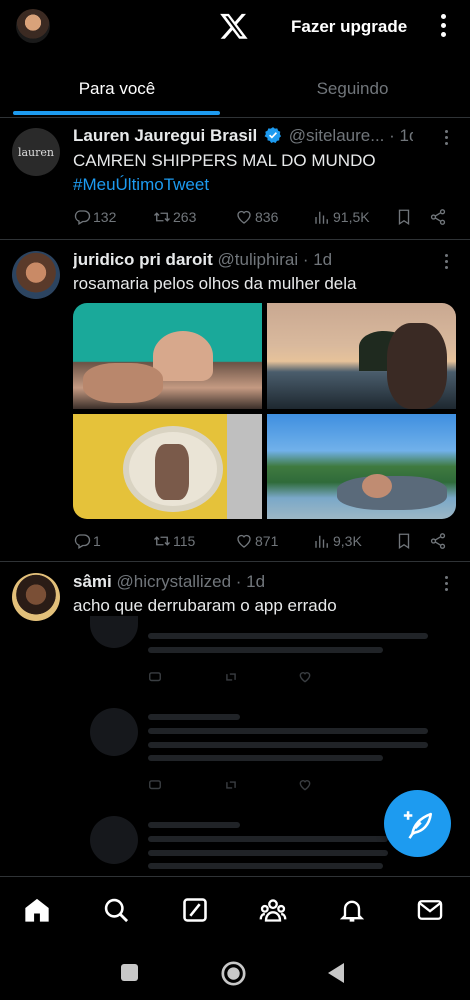  What do you see at coordinates (272, 135) in the screenshot?
I see `verified-badge-icon` at bounding box center [272, 135].